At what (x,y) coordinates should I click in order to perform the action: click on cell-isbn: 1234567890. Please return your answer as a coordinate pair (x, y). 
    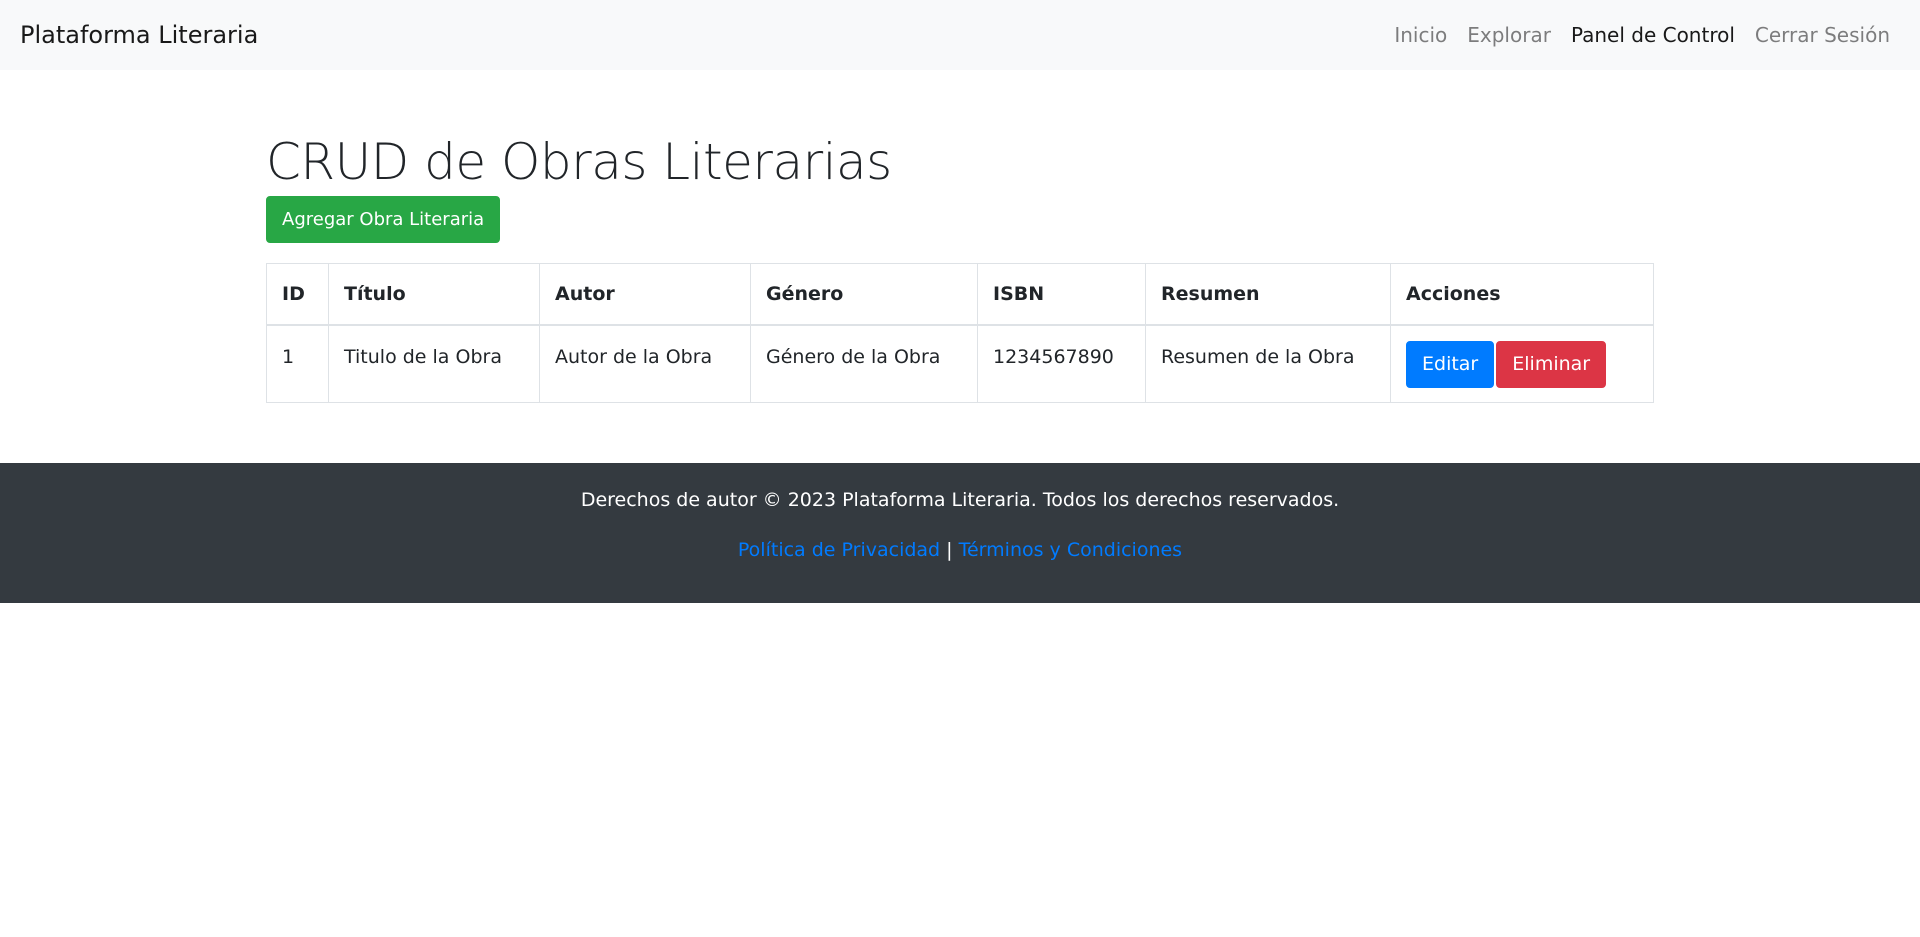
    Looking at the image, I should click on (1061, 363).